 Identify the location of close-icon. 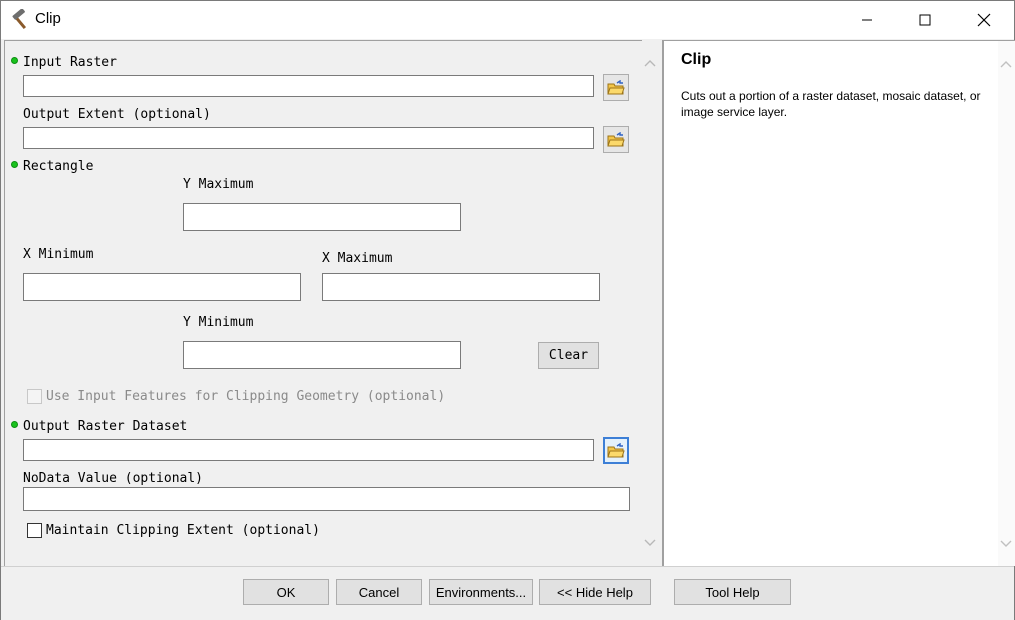
(984, 20).